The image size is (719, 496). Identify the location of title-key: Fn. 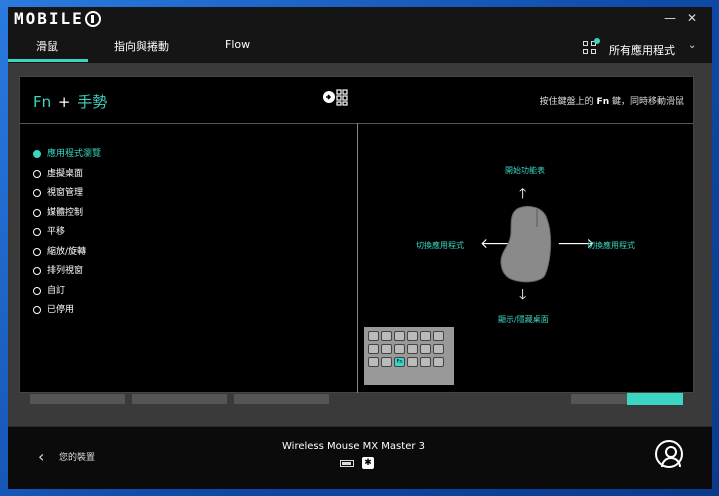
(42, 102).